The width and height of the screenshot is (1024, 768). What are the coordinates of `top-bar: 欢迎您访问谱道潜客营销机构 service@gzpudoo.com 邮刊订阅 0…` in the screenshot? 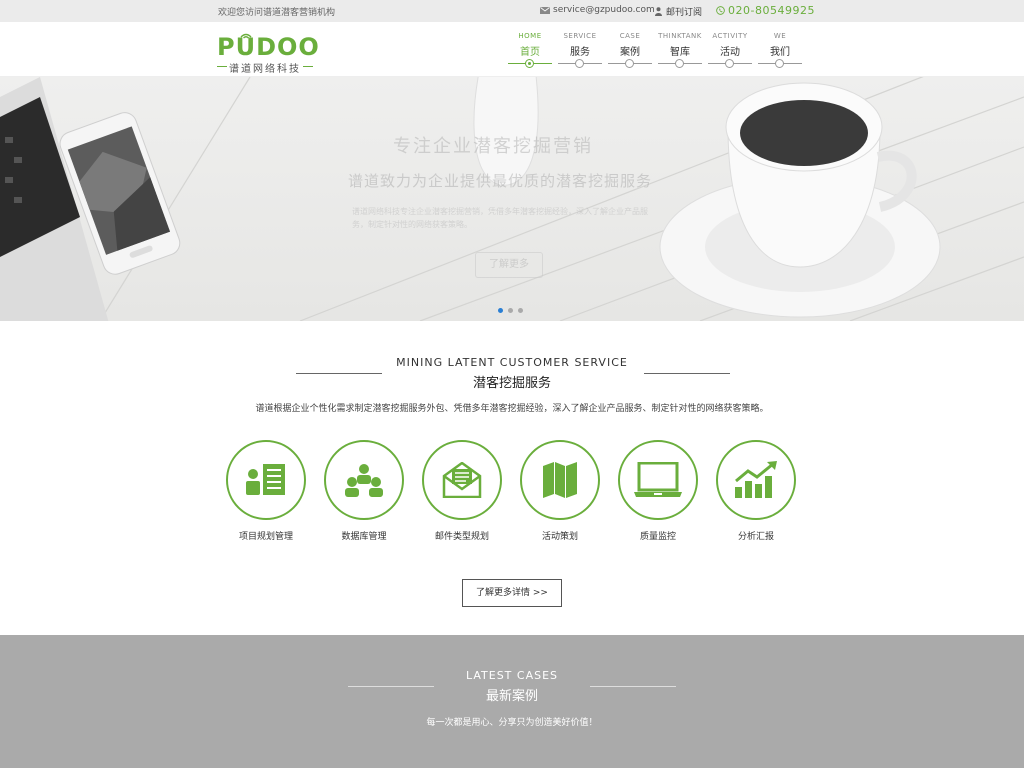 It's located at (512, 11).